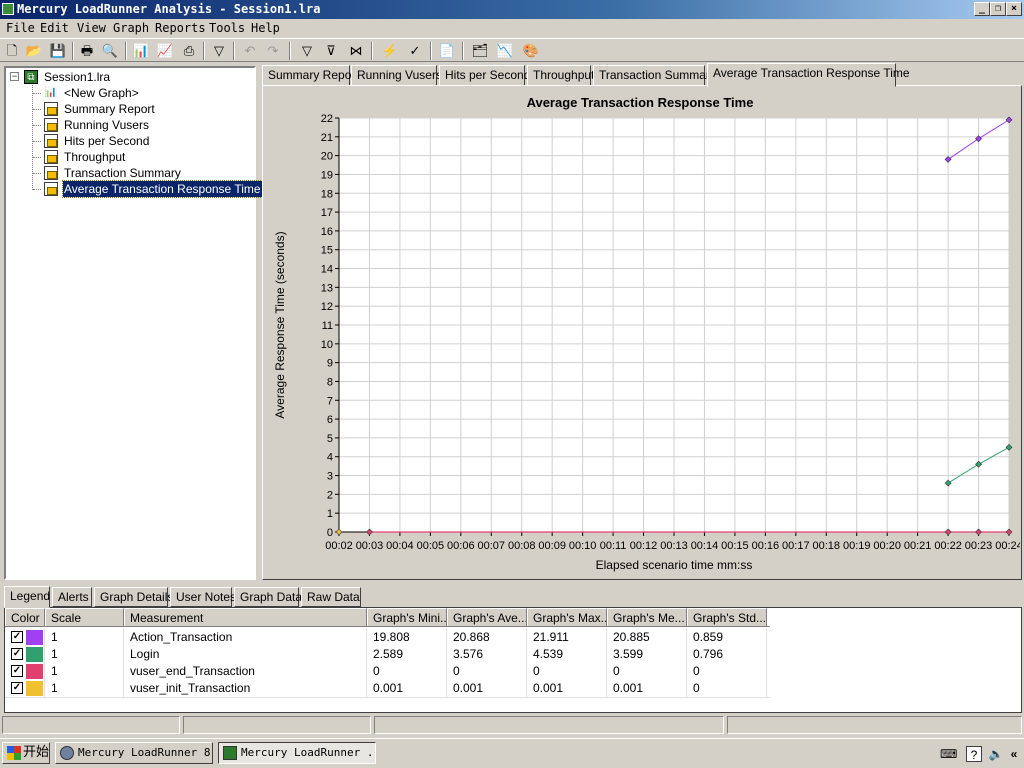 The width and height of the screenshot is (1024, 768). What do you see at coordinates (109, 109) in the screenshot?
I see `tree-item-summary-report: Summary Report` at bounding box center [109, 109].